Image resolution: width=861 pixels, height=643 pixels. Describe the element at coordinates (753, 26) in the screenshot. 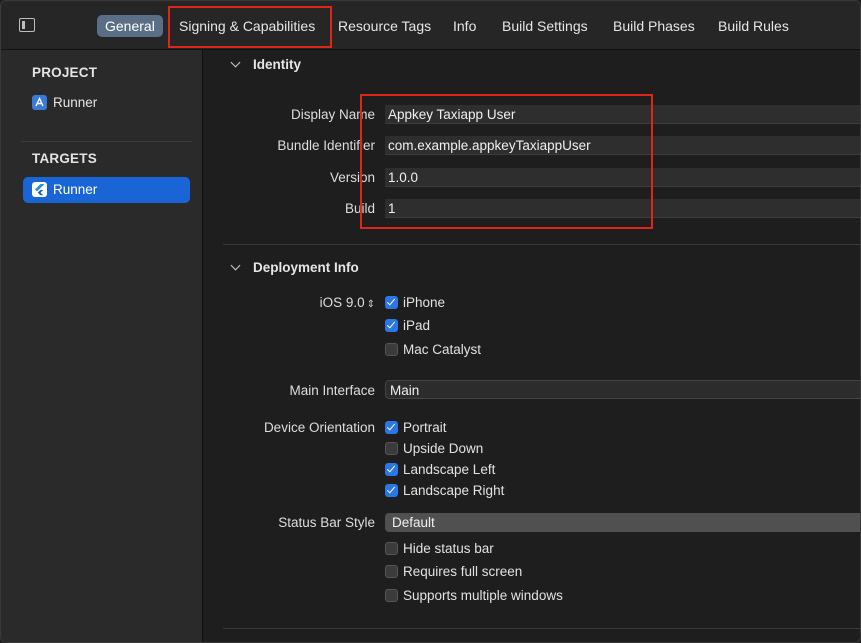

I see `tab-build-rules: Build Rules` at that location.